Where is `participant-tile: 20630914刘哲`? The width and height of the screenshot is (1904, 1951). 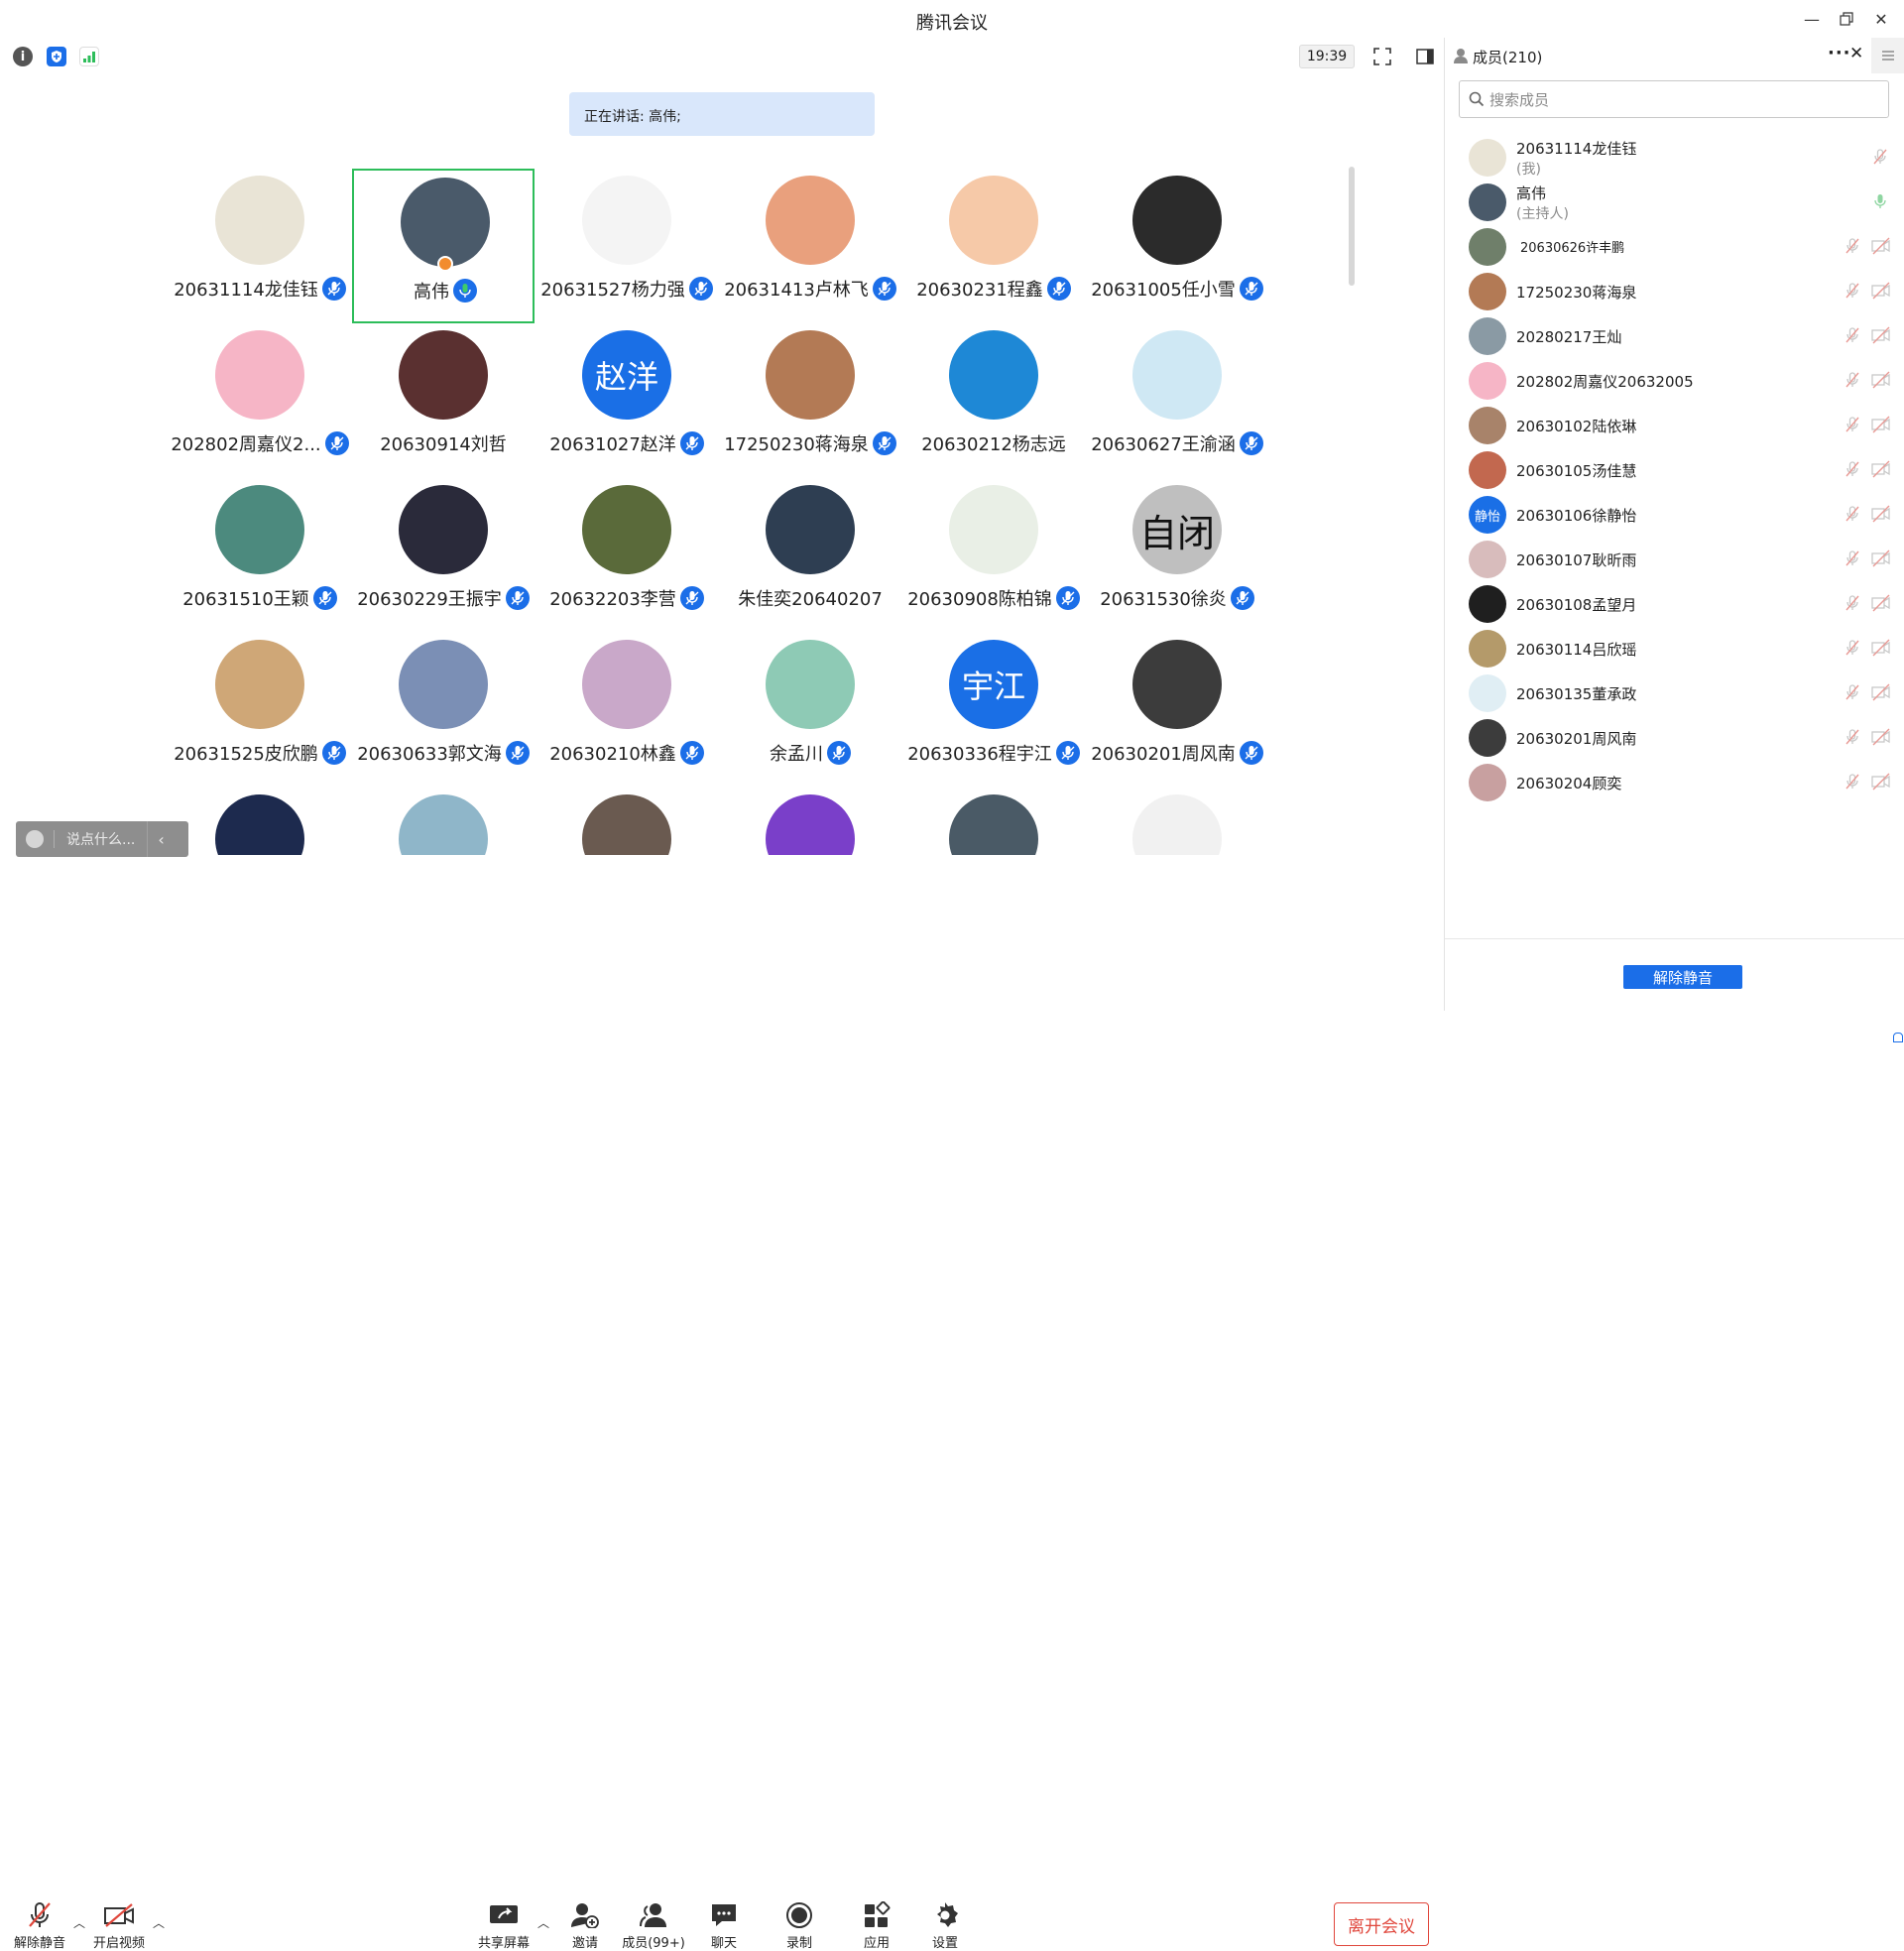
participant-tile: 20630914刘哲 is located at coordinates (443, 400).